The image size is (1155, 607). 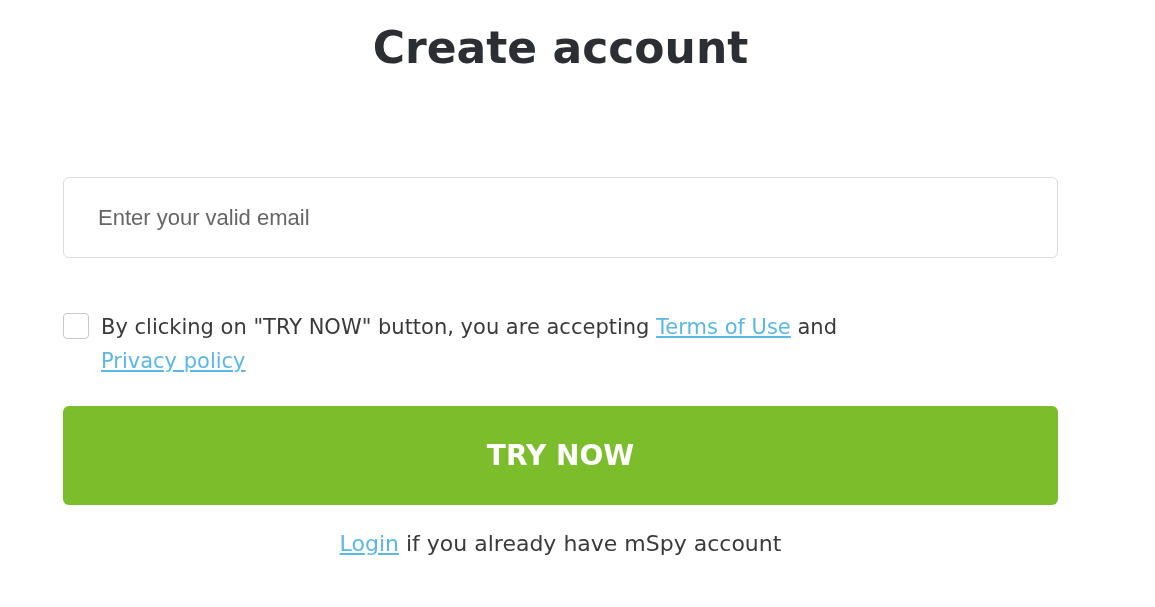 I want to click on email-field: Enter your valid email, so click(x=560, y=217).